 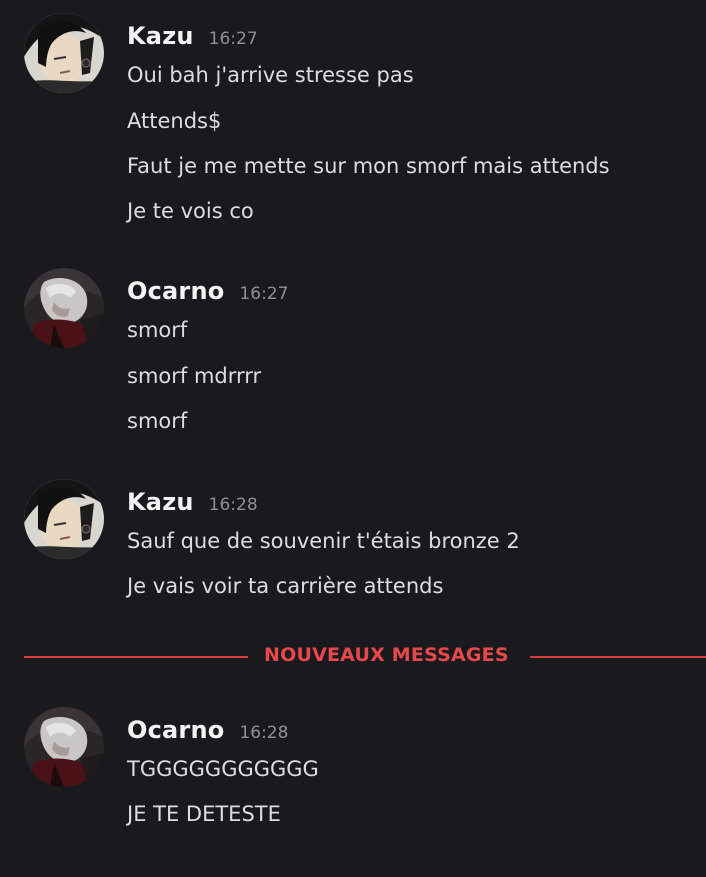 I want to click on new-messages-label: NOUVEAUX MESSAGES, so click(x=386, y=655).